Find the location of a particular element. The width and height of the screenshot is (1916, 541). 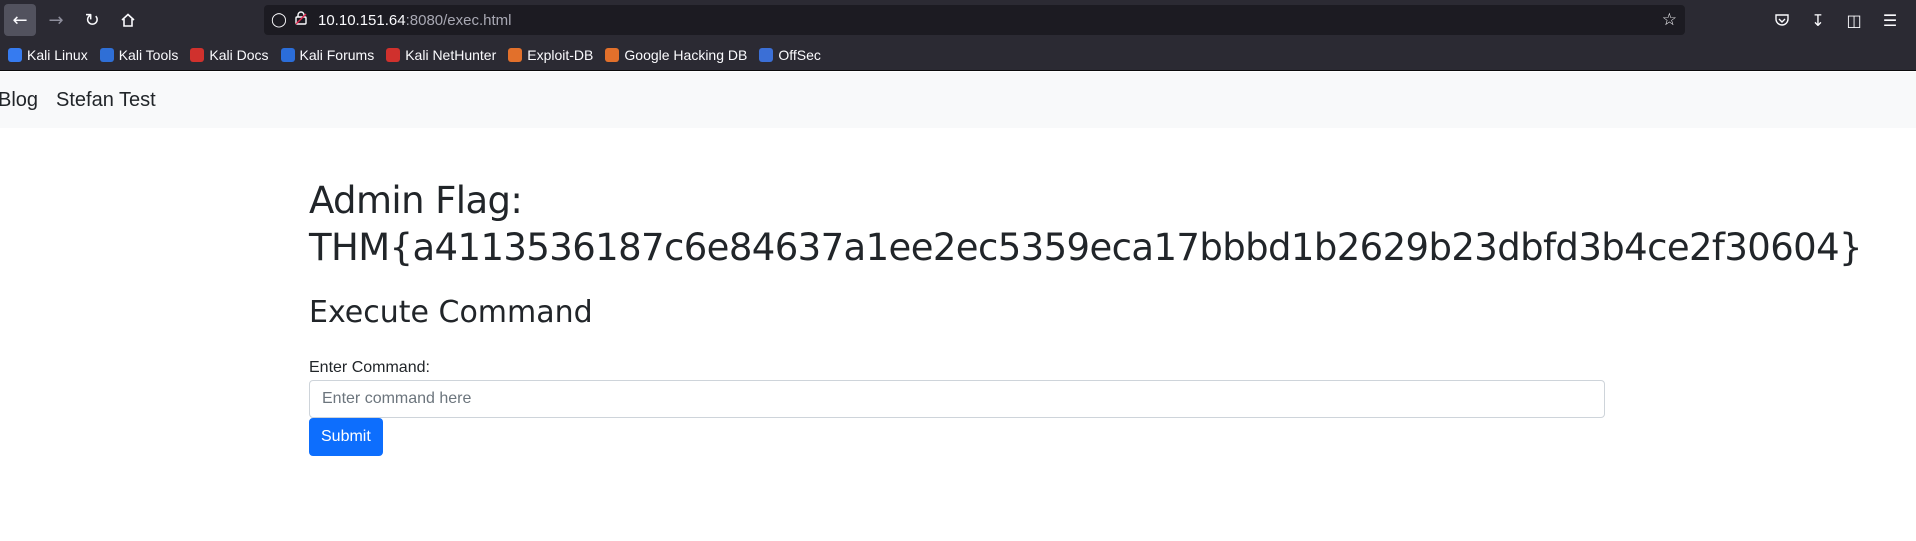

bookmark-label: OffSec is located at coordinates (799, 55).